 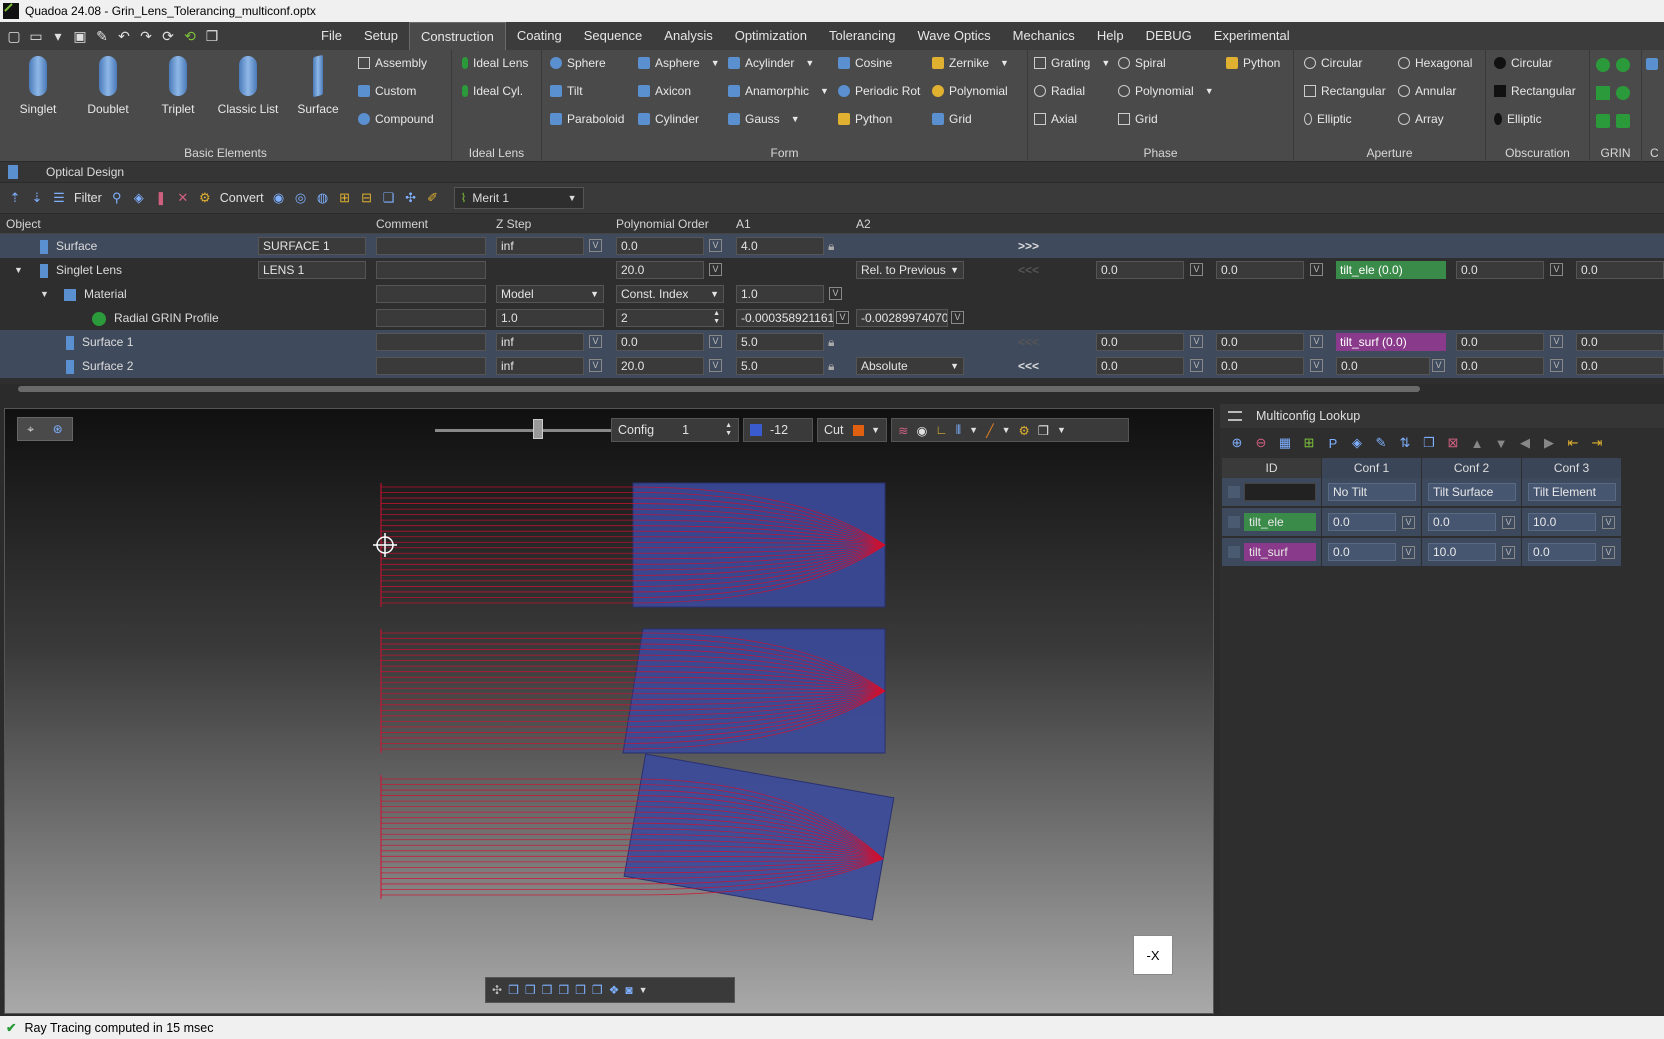 What do you see at coordinates (540, 342) in the screenshot?
I see `radius-field: inf` at bounding box center [540, 342].